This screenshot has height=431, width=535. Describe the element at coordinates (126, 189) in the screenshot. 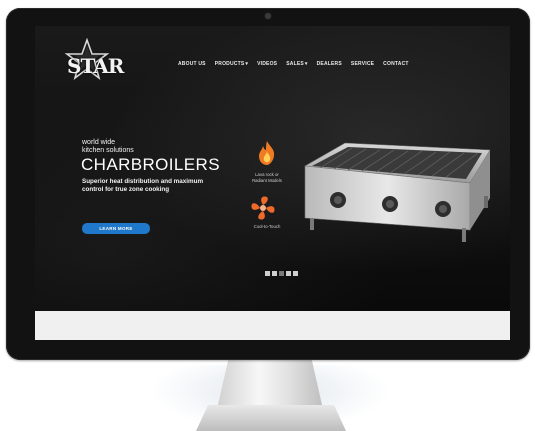

I see `hero-subtext-line2: control for true zone cooking` at that location.